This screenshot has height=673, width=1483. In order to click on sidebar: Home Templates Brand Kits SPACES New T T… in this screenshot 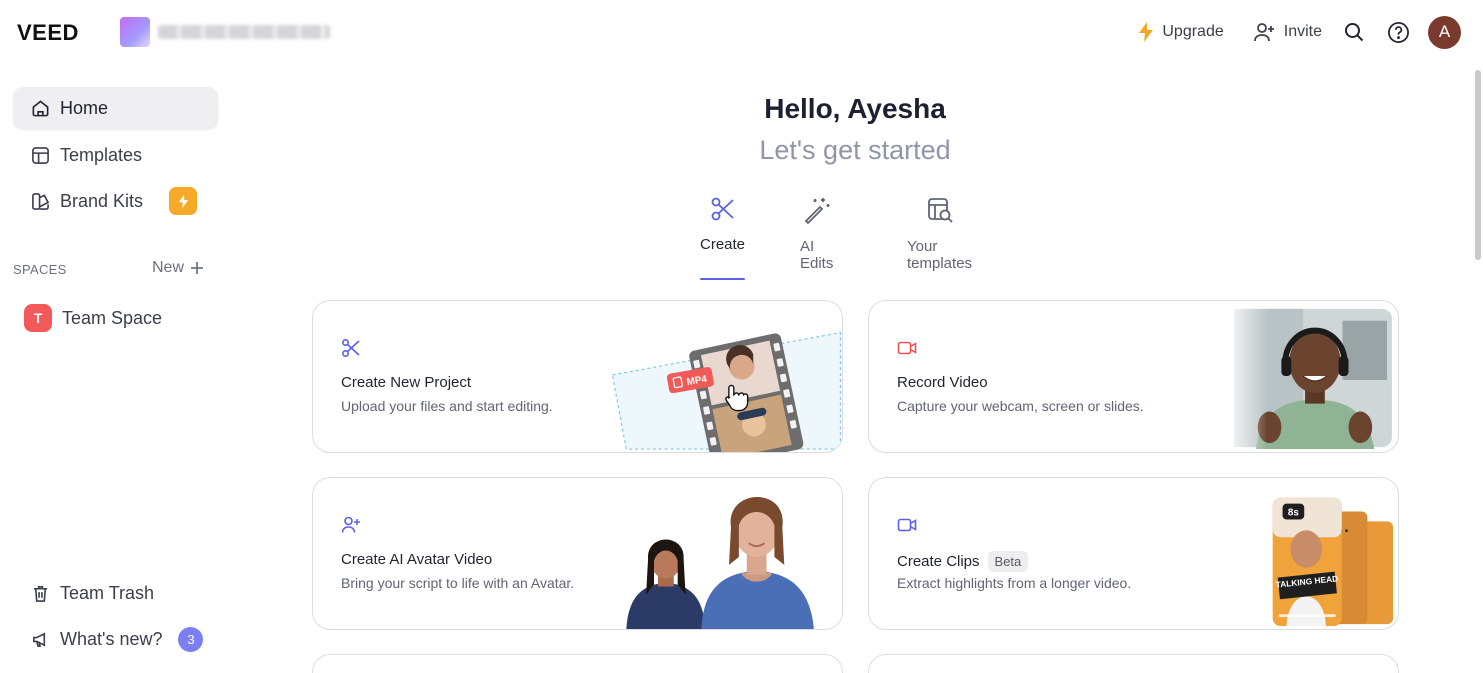, I will do `click(116, 368)`.